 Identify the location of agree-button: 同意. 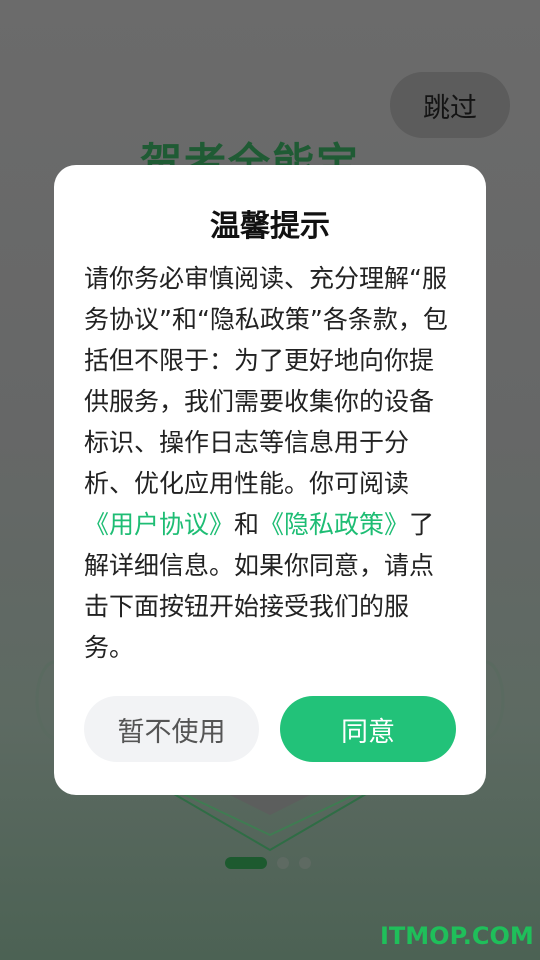
(368, 729).